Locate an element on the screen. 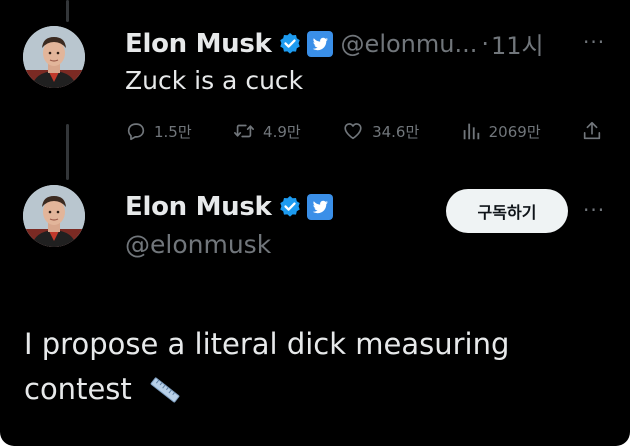 Image resolution: width=630 pixels, height=446 pixels. reply-icon is located at coordinates (136, 132).